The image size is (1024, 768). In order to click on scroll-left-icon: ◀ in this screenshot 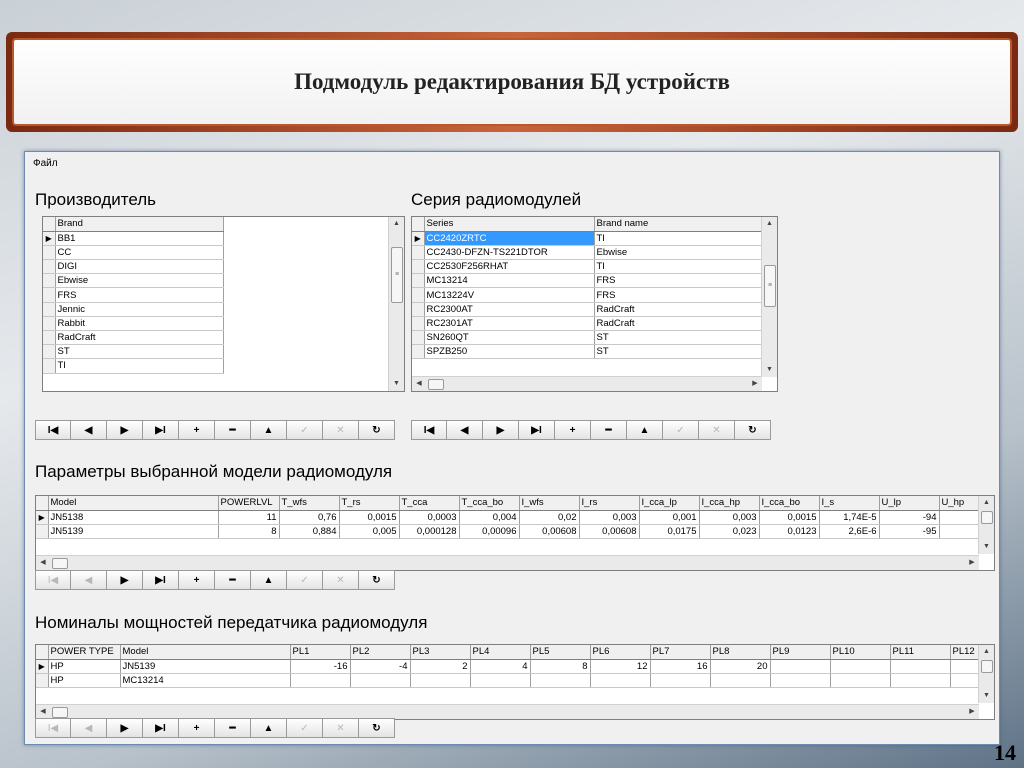, I will do `click(43, 563)`.